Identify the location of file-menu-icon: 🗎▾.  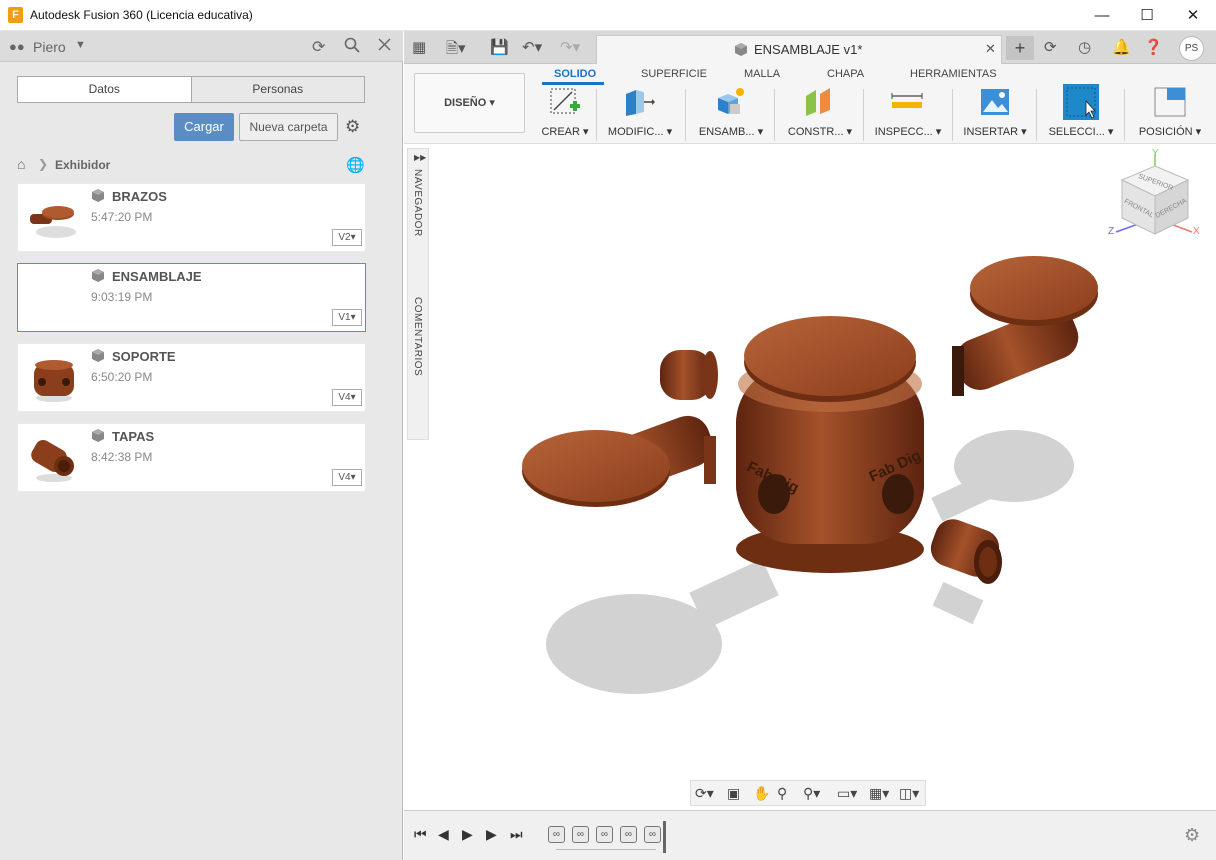
(456, 50).